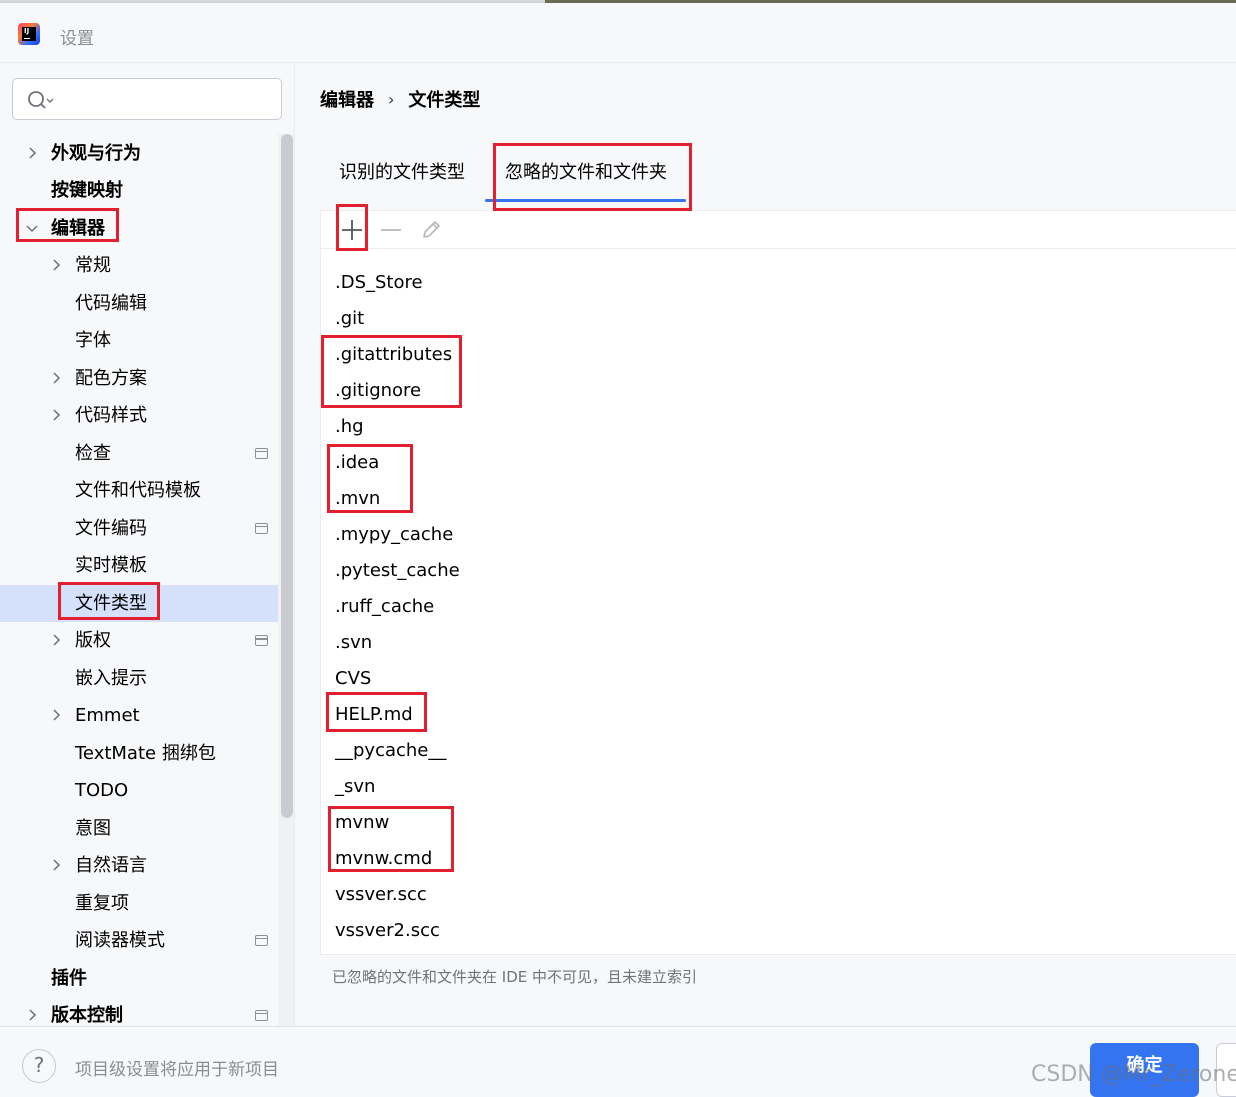  What do you see at coordinates (93, 828) in the screenshot?
I see `sidebar-item-label: 意图` at bounding box center [93, 828].